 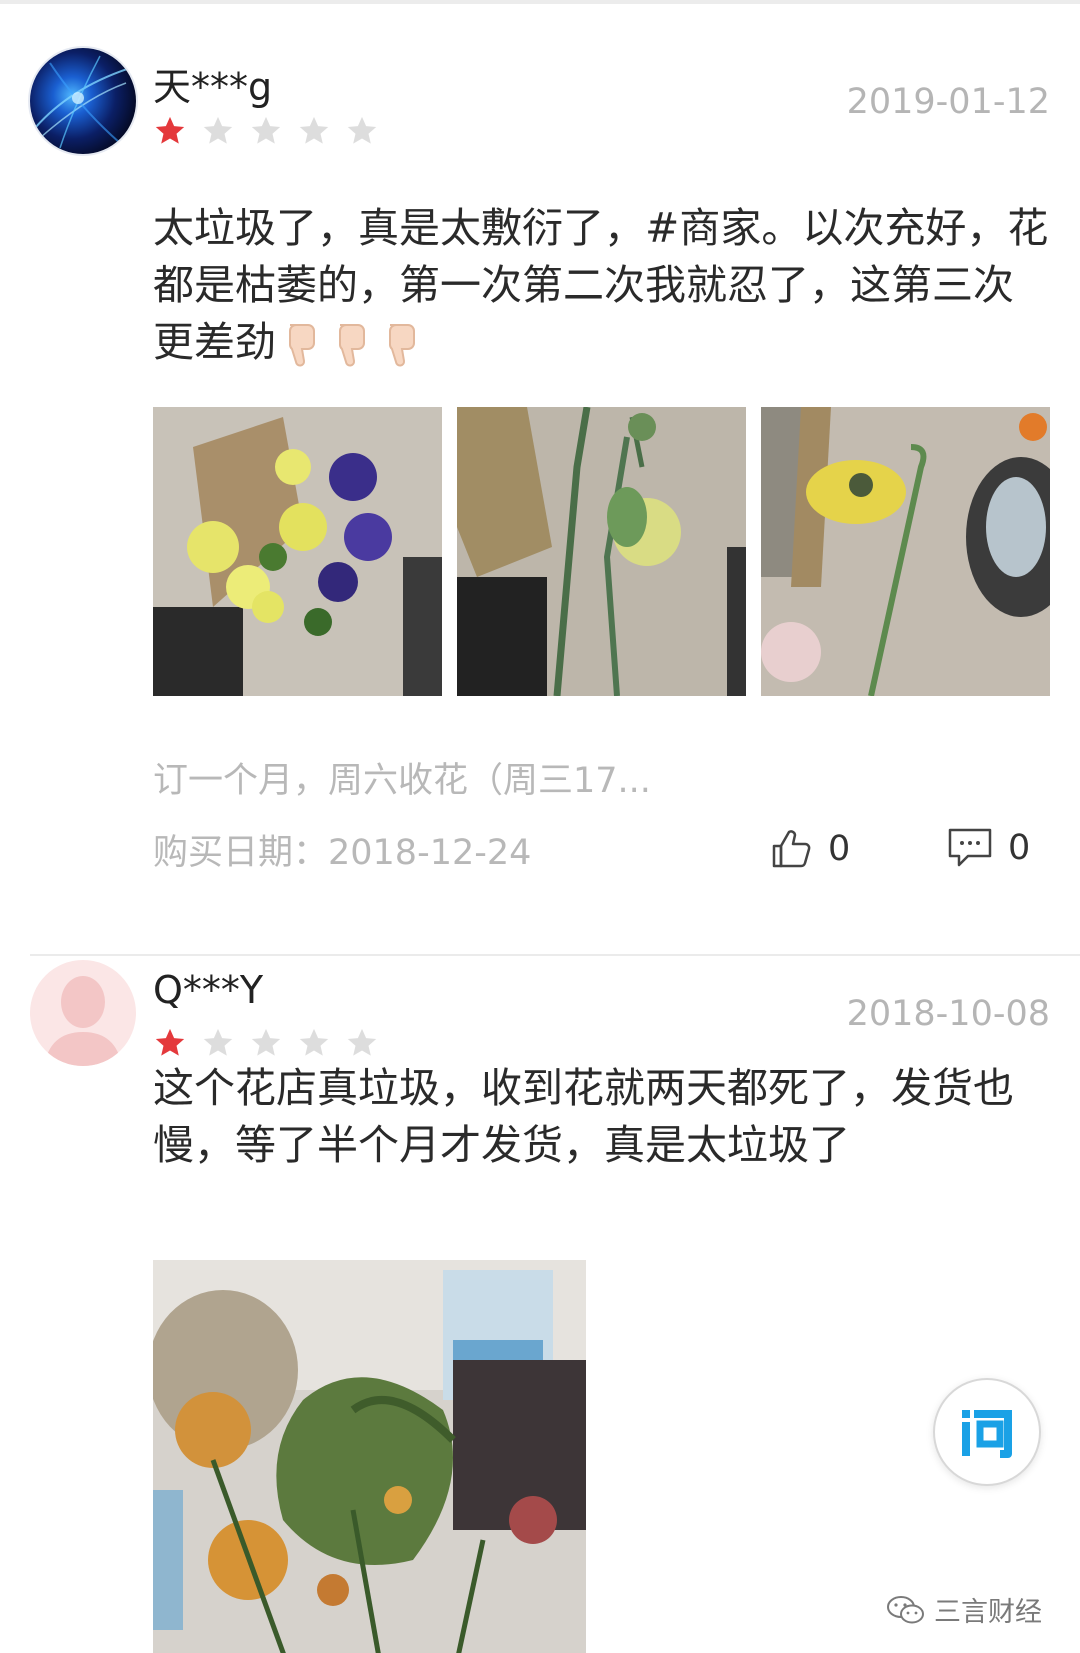 What do you see at coordinates (583, 1116) in the screenshot?
I see `review-text: 这个花店真垃圾，收到花就两天都死了，发货也慢，等了半个月才发货，真是太垃圾了` at bounding box center [583, 1116].